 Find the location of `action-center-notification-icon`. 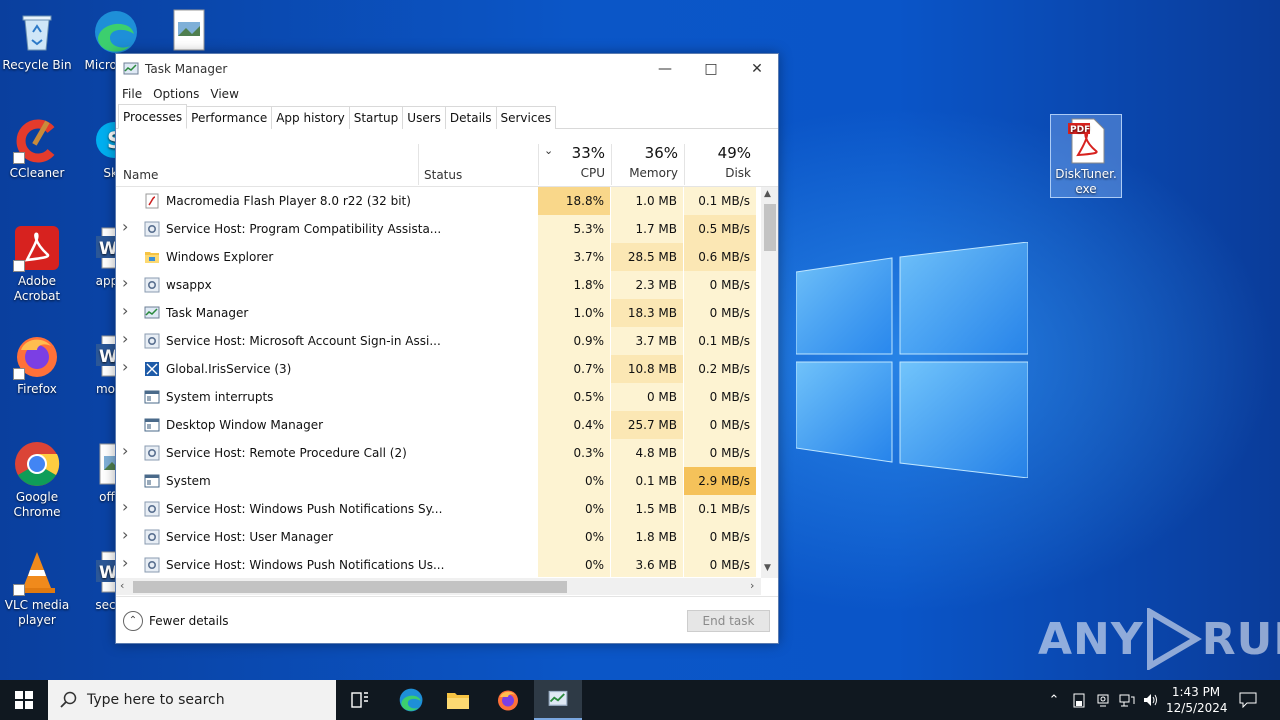

action-center-notification-icon is located at coordinates (1248, 700).